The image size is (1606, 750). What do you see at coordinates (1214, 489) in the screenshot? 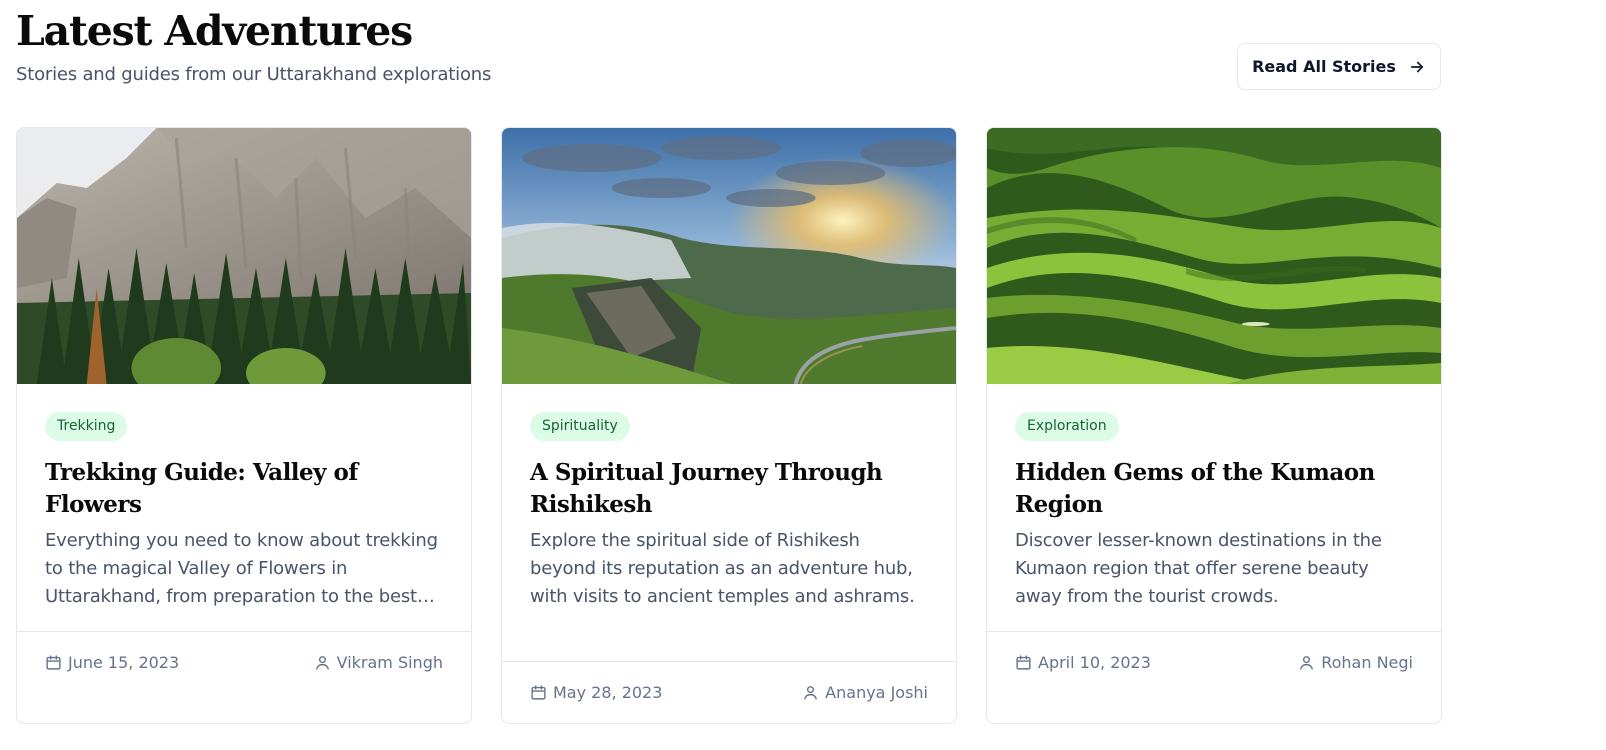
I see `story-title: Hidden Gems of the Kumaon Region` at bounding box center [1214, 489].